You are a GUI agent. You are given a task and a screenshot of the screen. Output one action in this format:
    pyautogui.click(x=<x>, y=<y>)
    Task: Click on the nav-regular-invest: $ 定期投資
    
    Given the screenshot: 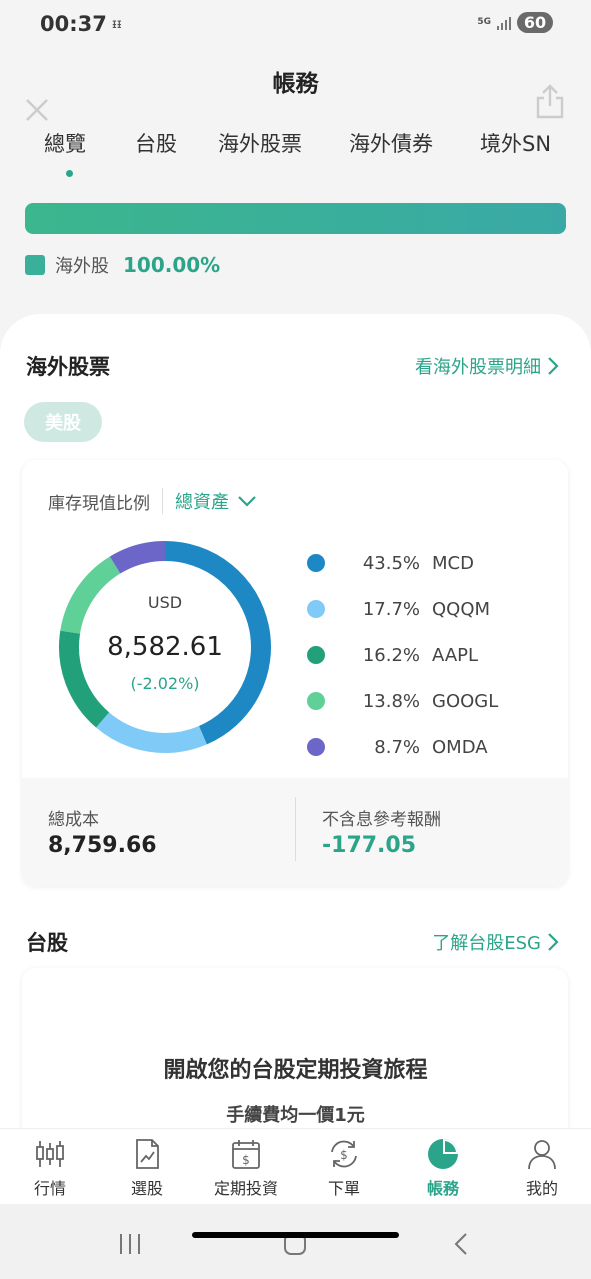 What is the action you would take?
    pyautogui.click(x=246, y=1164)
    